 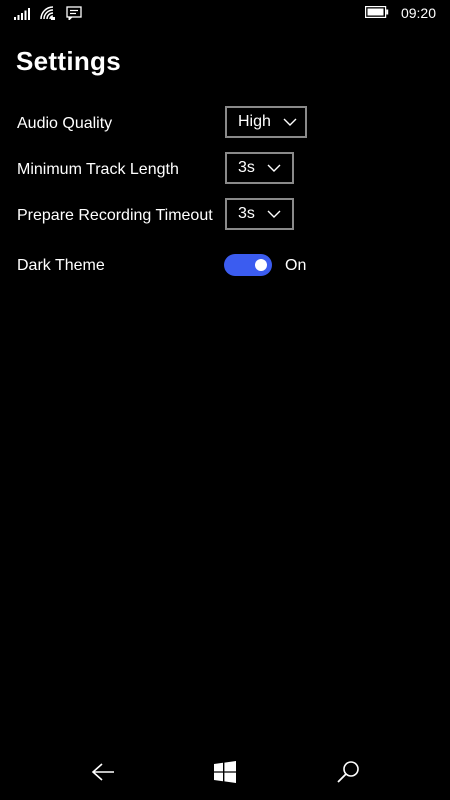 What do you see at coordinates (296, 265) in the screenshot?
I see `dark-theme-state: On` at bounding box center [296, 265].